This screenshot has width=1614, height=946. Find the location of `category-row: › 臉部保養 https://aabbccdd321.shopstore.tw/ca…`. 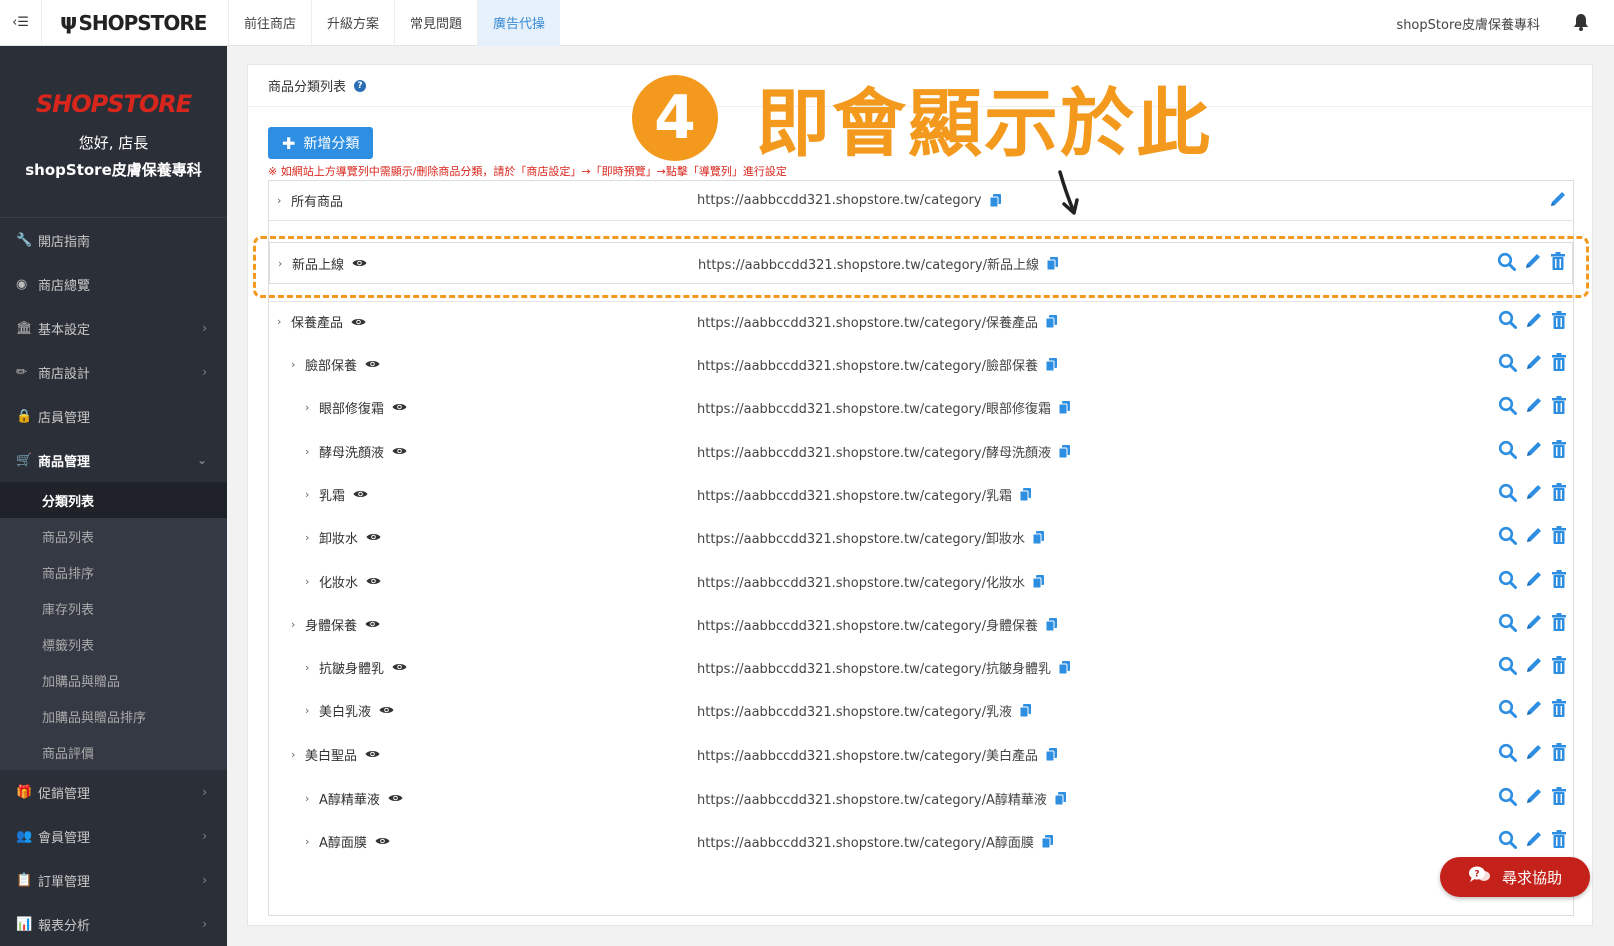

category-row: › 臉部保養 https://aabbccdd321.shopstore.tw/ca… is located at coordinates (921, 364).